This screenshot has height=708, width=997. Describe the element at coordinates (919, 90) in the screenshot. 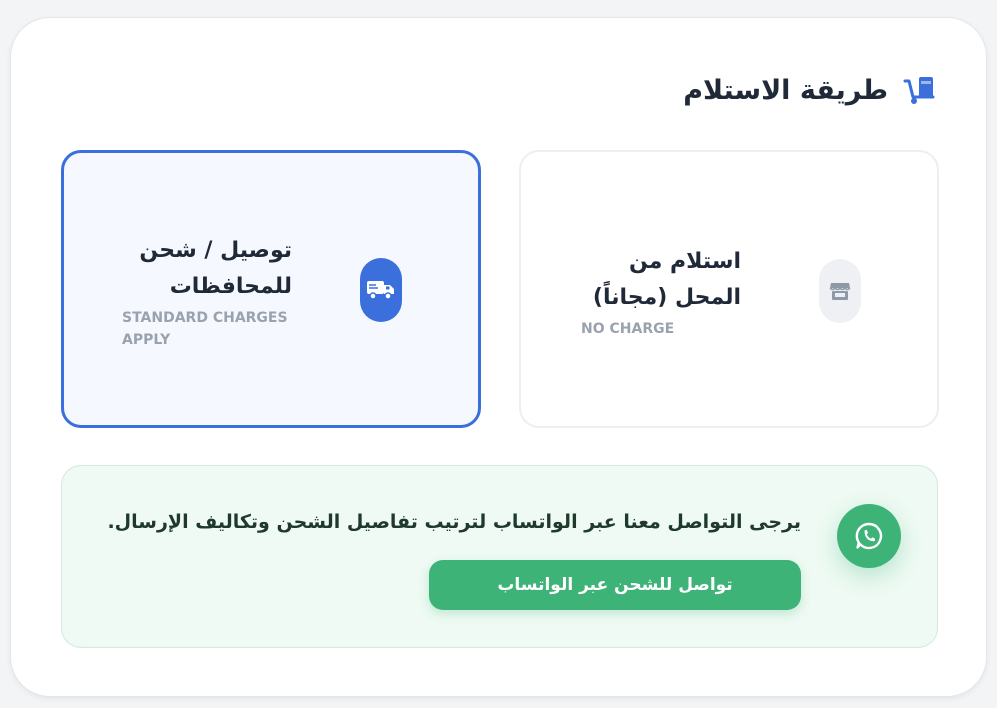

I see `dolly-icon` at that location.